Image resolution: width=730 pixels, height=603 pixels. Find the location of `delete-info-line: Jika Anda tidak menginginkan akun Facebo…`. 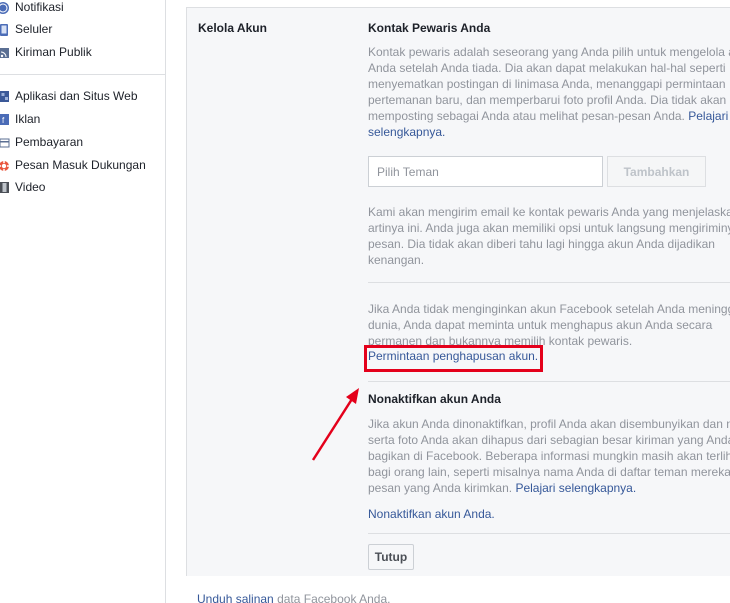

delete-info-line: Jika Anda tidak menginginkan akun Facebo… is located at coordinates (549, 309).